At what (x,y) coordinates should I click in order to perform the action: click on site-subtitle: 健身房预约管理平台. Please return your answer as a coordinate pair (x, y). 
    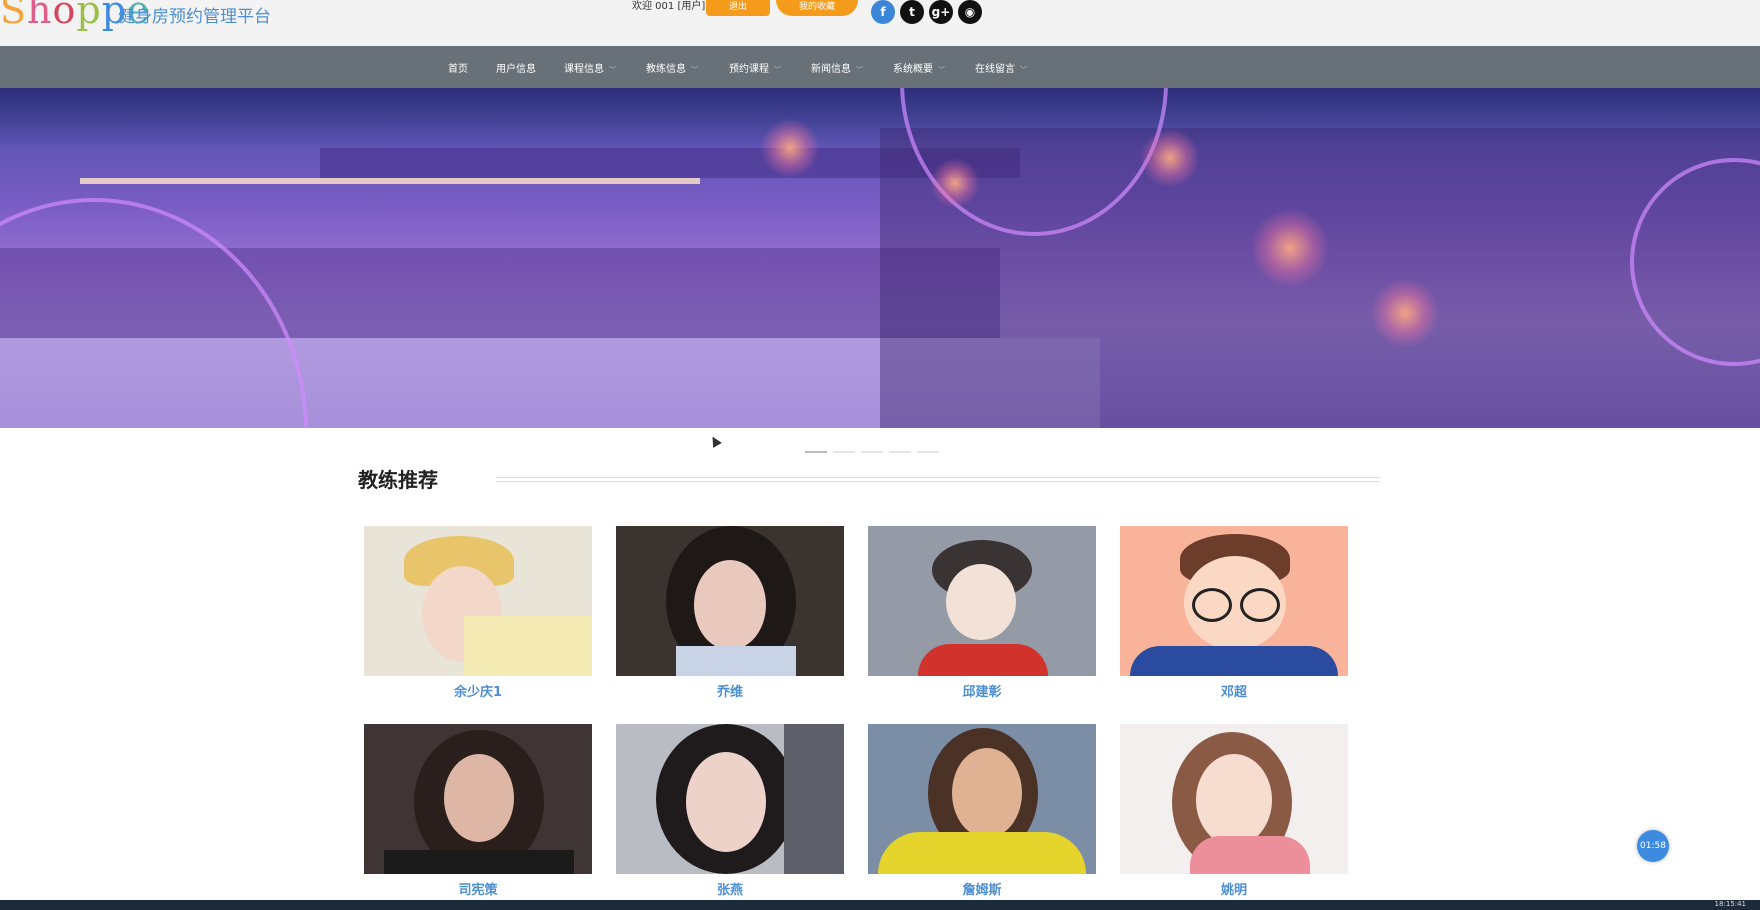
    Looking at the image, I should click on (194, 17).